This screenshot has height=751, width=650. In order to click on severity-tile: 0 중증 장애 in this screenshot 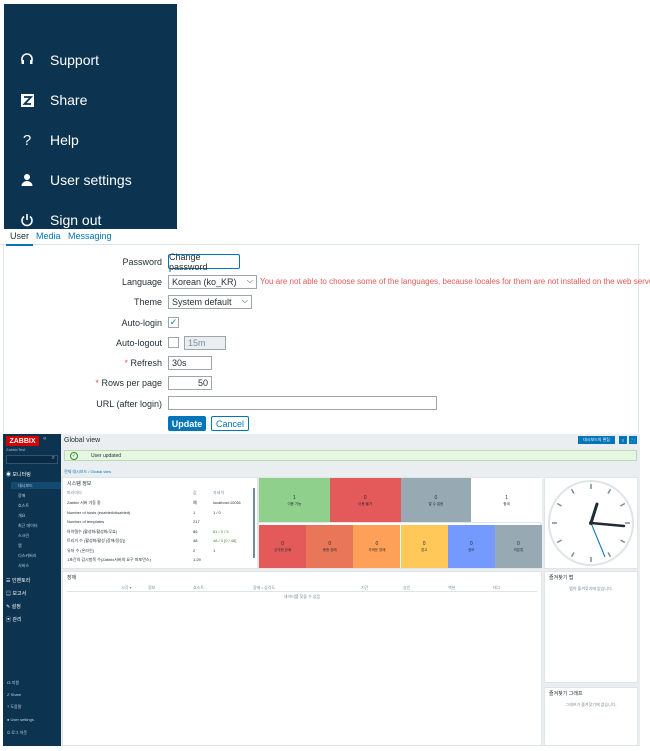, I will do `click(330, 546)`.